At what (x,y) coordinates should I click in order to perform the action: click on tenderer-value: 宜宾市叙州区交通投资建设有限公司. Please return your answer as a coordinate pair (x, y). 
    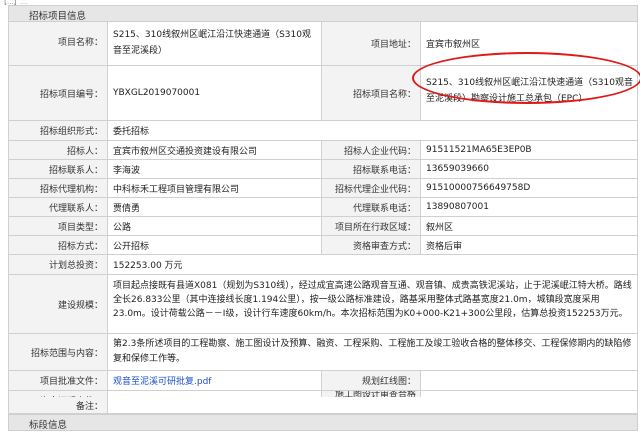
    Looking at the image, I should click on (215, 150).